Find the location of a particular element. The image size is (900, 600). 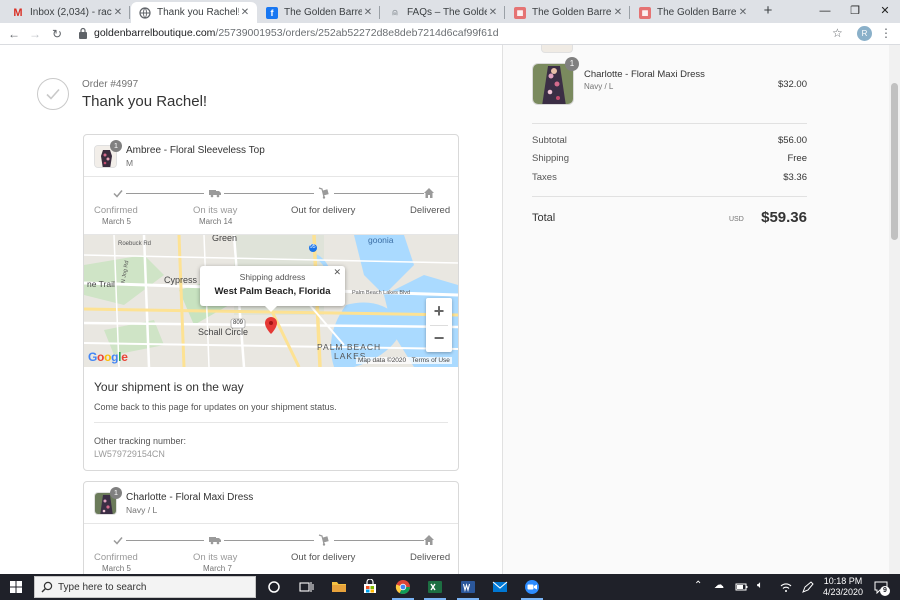

order-number: Order #4997 is located at coordinates (110, 84).